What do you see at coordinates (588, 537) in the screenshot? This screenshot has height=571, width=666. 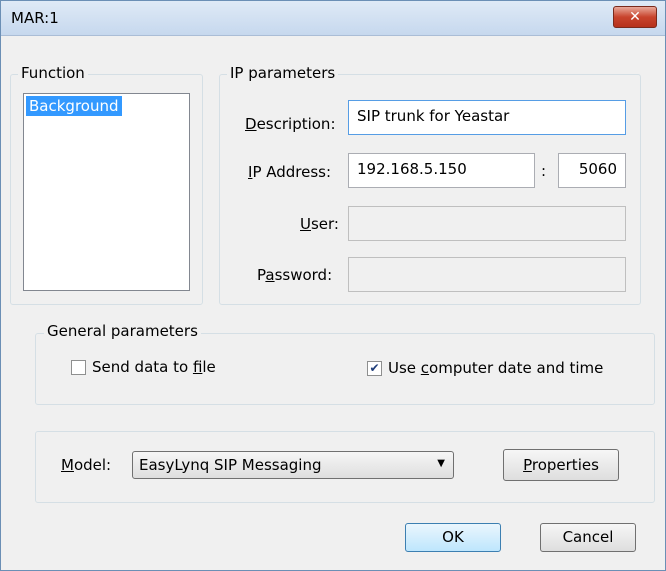 I see `cancel-button: Cancel` at bounding box center [588, 537].